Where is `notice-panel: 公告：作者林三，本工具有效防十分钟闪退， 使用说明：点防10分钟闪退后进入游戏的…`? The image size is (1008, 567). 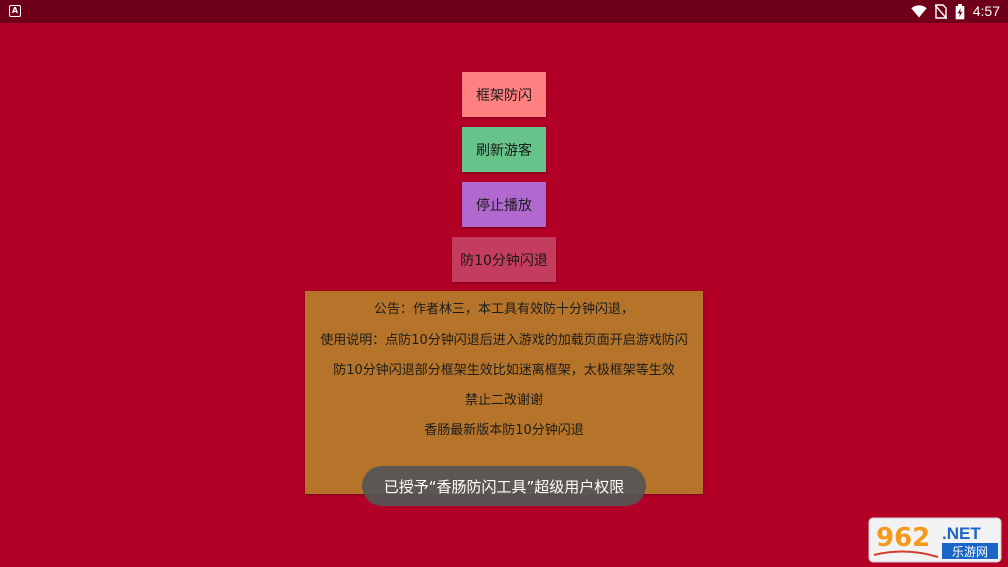 notice-panel: 公告：作者林三，本工具有效防十分钟闪退， 使用说明：点防10分钟闪退后进入游戏的… is located at coordinates (504, 392).